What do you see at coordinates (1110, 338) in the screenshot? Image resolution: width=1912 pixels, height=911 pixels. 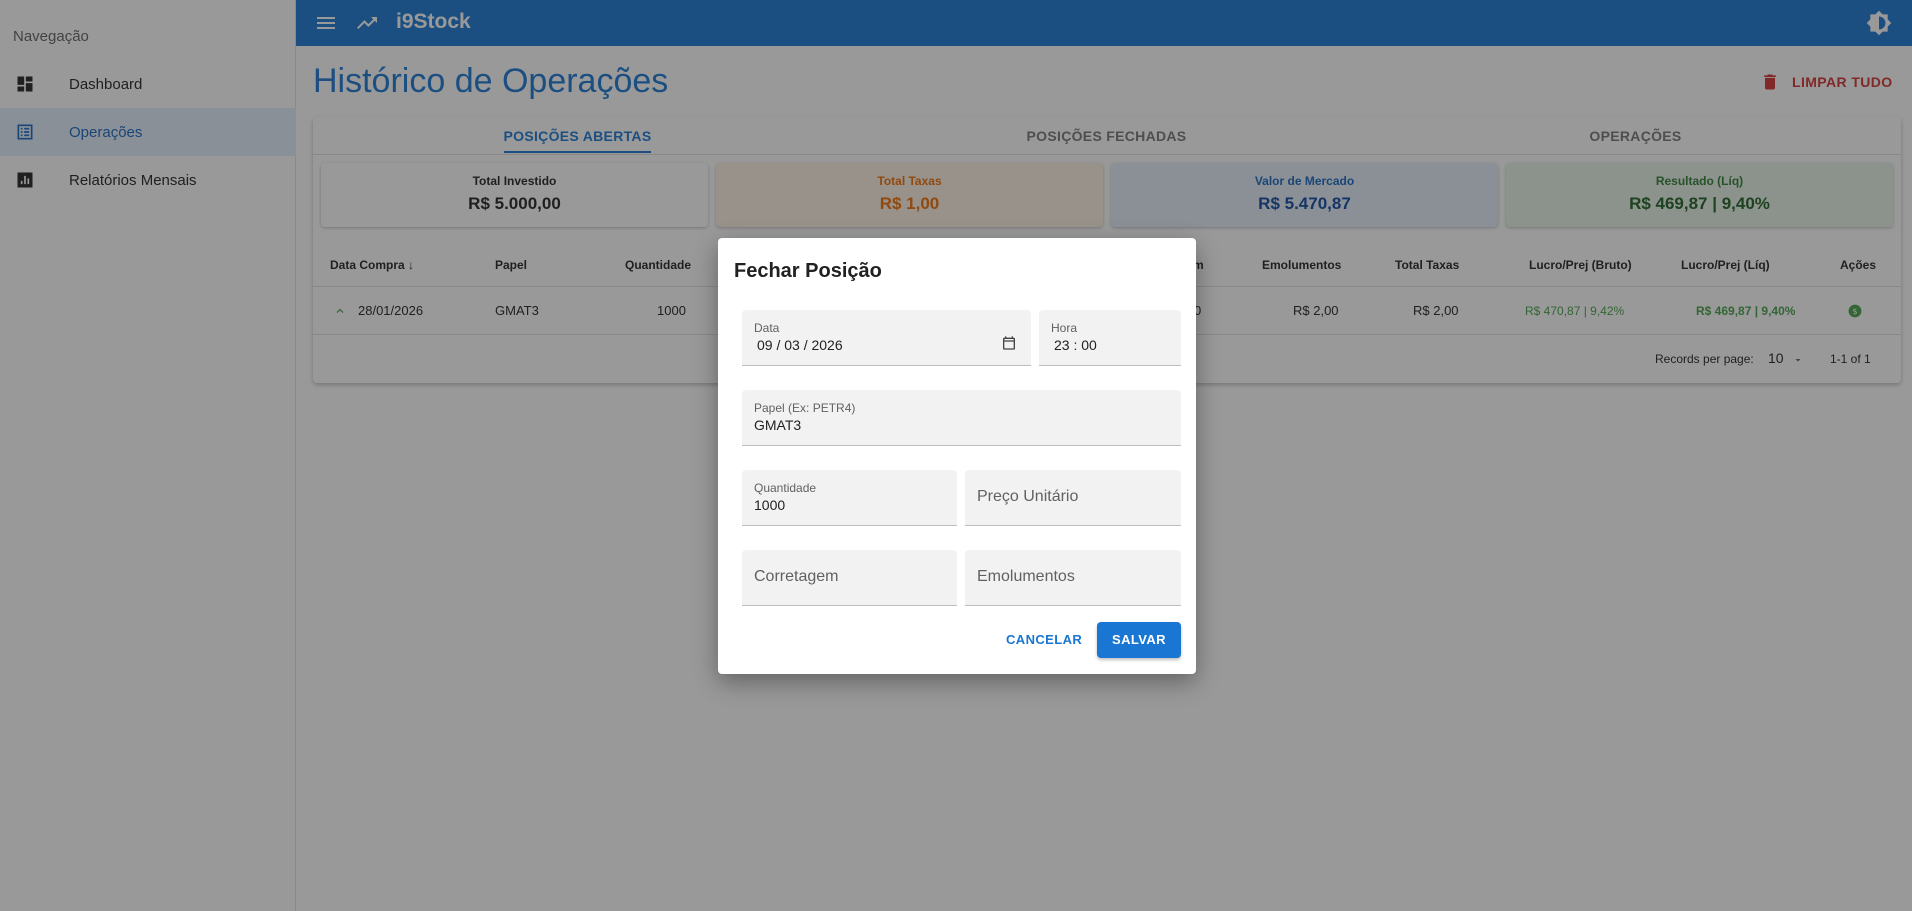 I see `time-field: Hora 23 : 00` at bounding box center [1110, 338].